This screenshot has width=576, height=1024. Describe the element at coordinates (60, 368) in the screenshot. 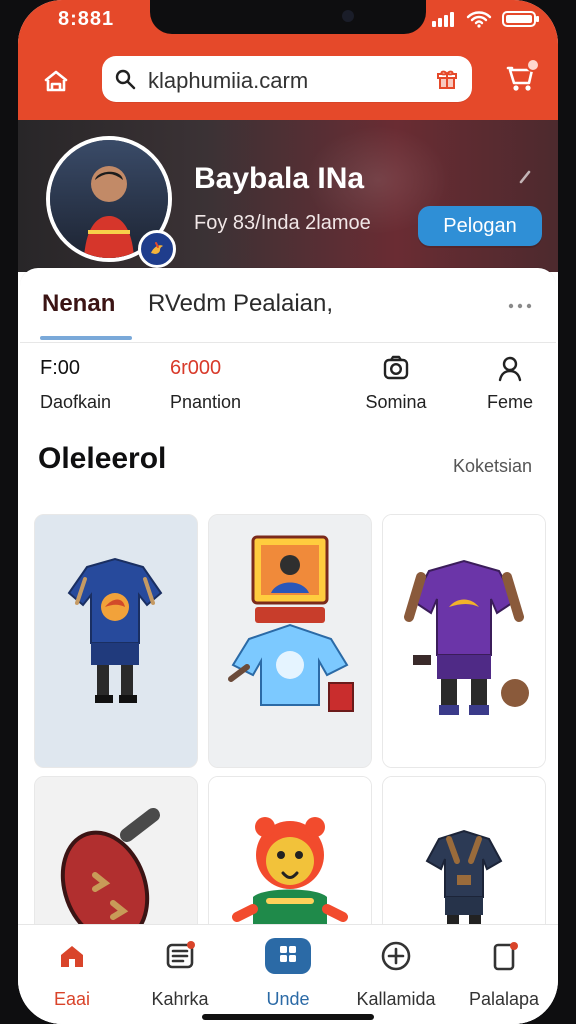

I see `stat-value: F:00` at that location.